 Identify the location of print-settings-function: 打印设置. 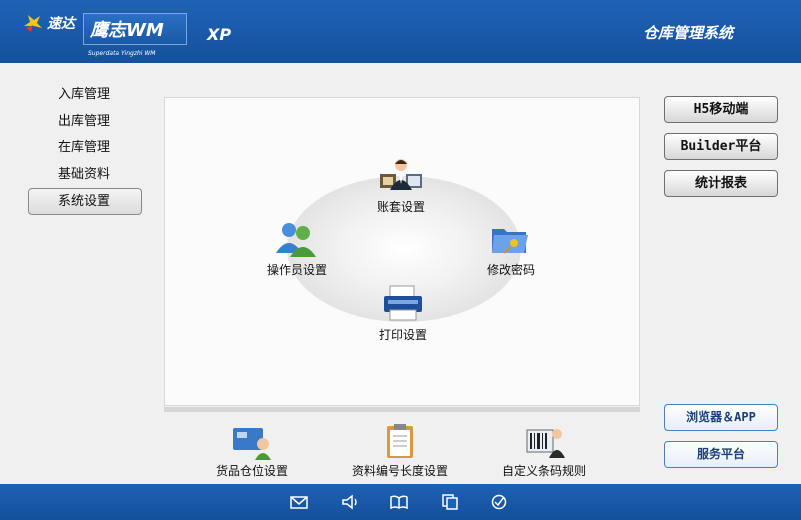
(403, 313).